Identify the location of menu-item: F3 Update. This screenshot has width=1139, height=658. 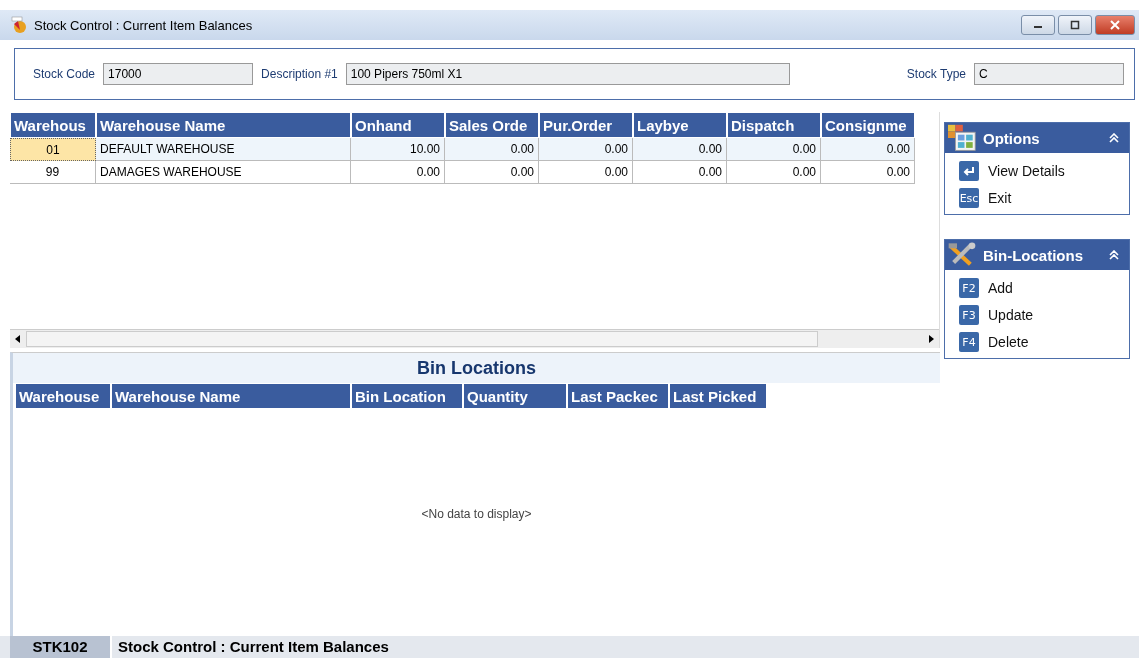
(1044, 315).